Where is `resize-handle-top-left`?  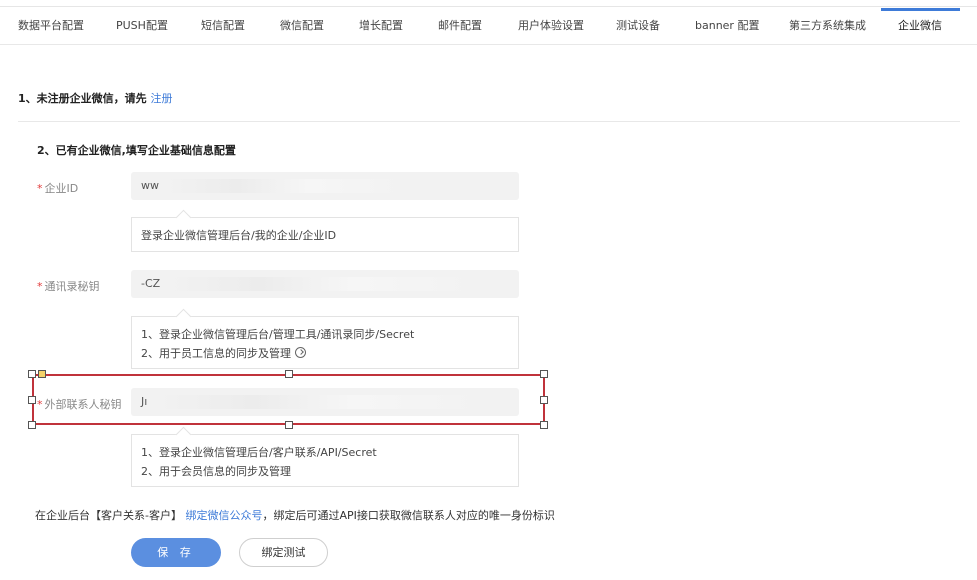
resize-handle-top-left is located at coordinates (32, 374).